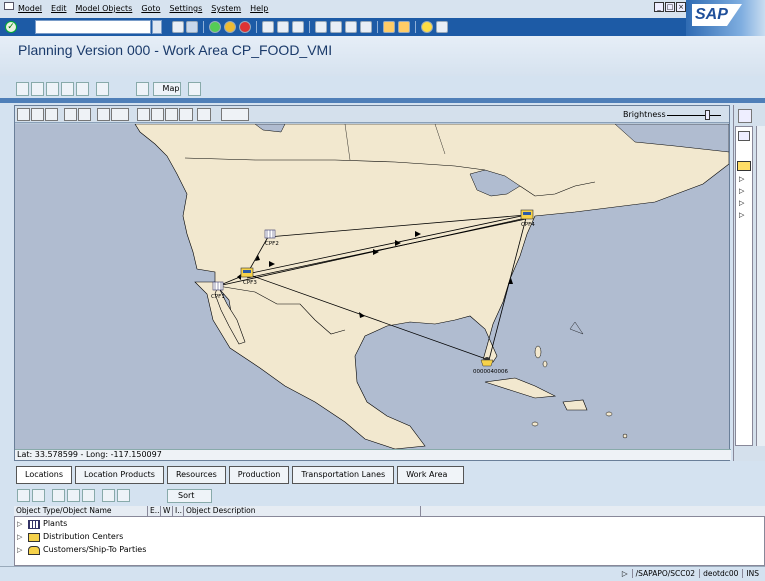  I want to click on hierarchy-icon, so click(37, 89).